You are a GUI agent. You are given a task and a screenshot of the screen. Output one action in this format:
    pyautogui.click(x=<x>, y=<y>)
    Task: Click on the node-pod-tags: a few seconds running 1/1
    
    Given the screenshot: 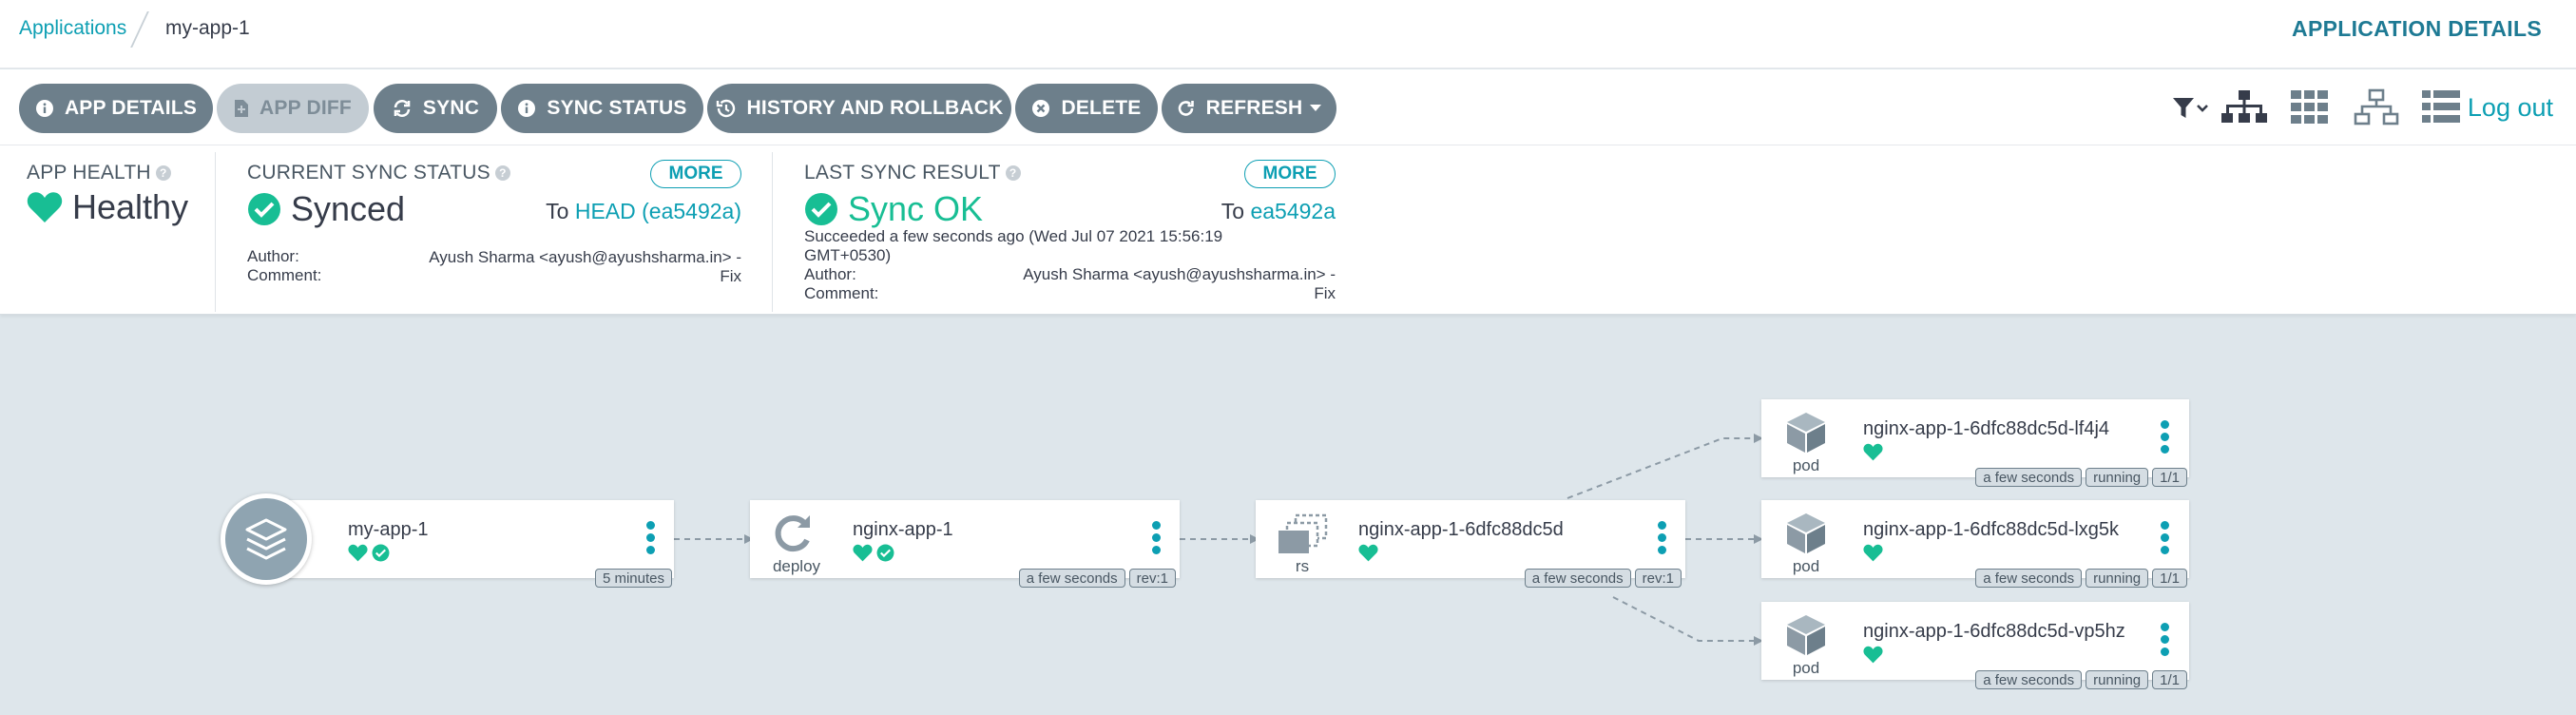 What is the action you would take?
    pyautogui.click(x=2081, y=679)
    